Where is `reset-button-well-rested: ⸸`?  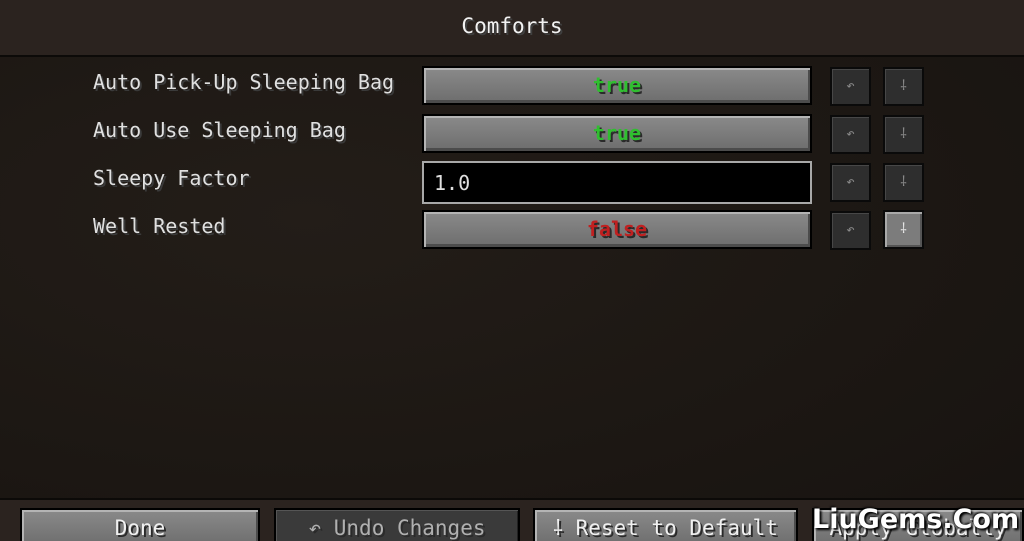
reset-button-well-rested: ⸸ is located at coordinates (903, 229).